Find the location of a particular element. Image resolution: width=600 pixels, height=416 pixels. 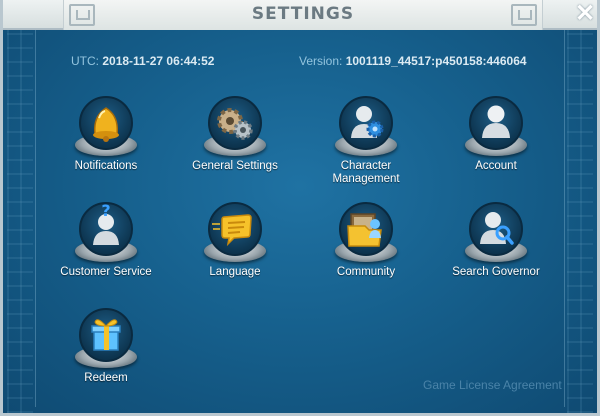

right-greek-key-border is located at coordinates (580, 221).